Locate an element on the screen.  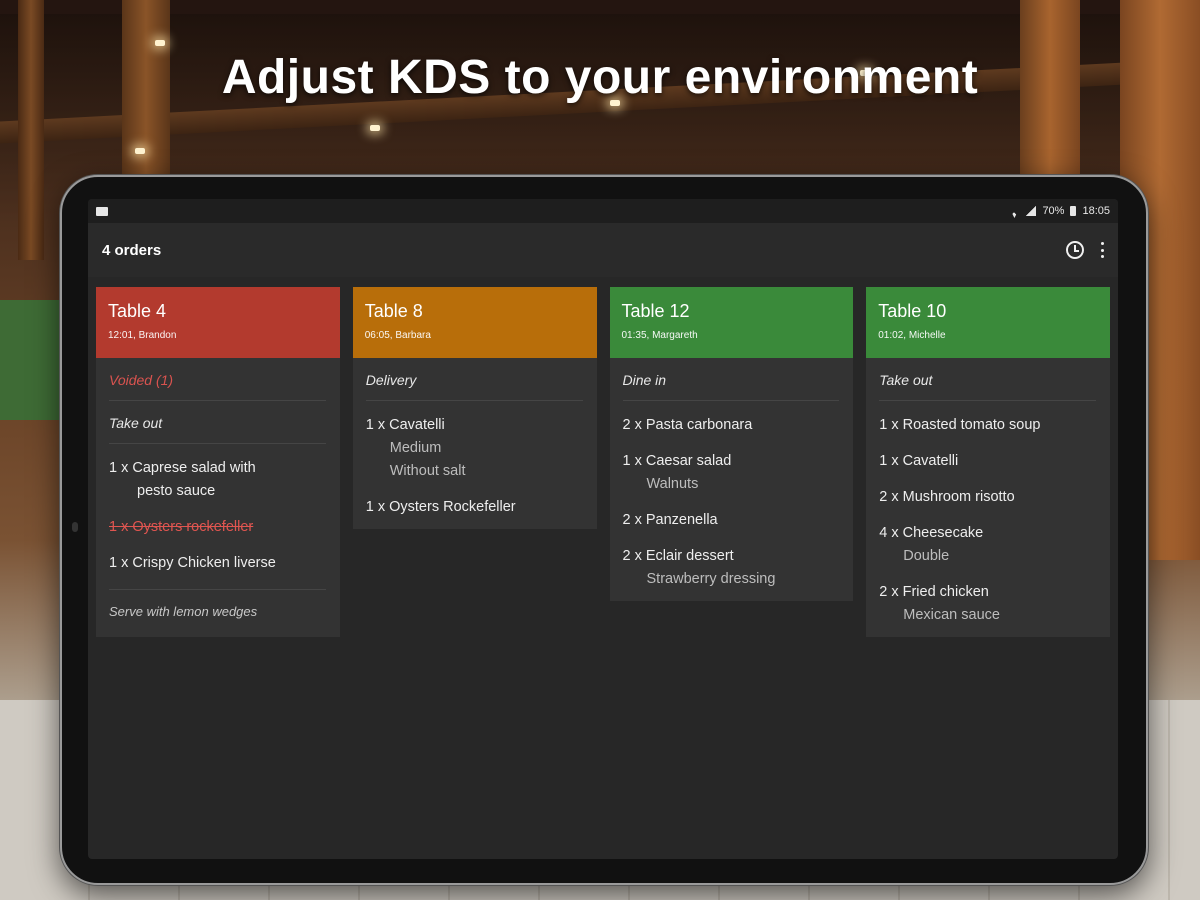
signal-icon is located at coordinates (1031, 211).